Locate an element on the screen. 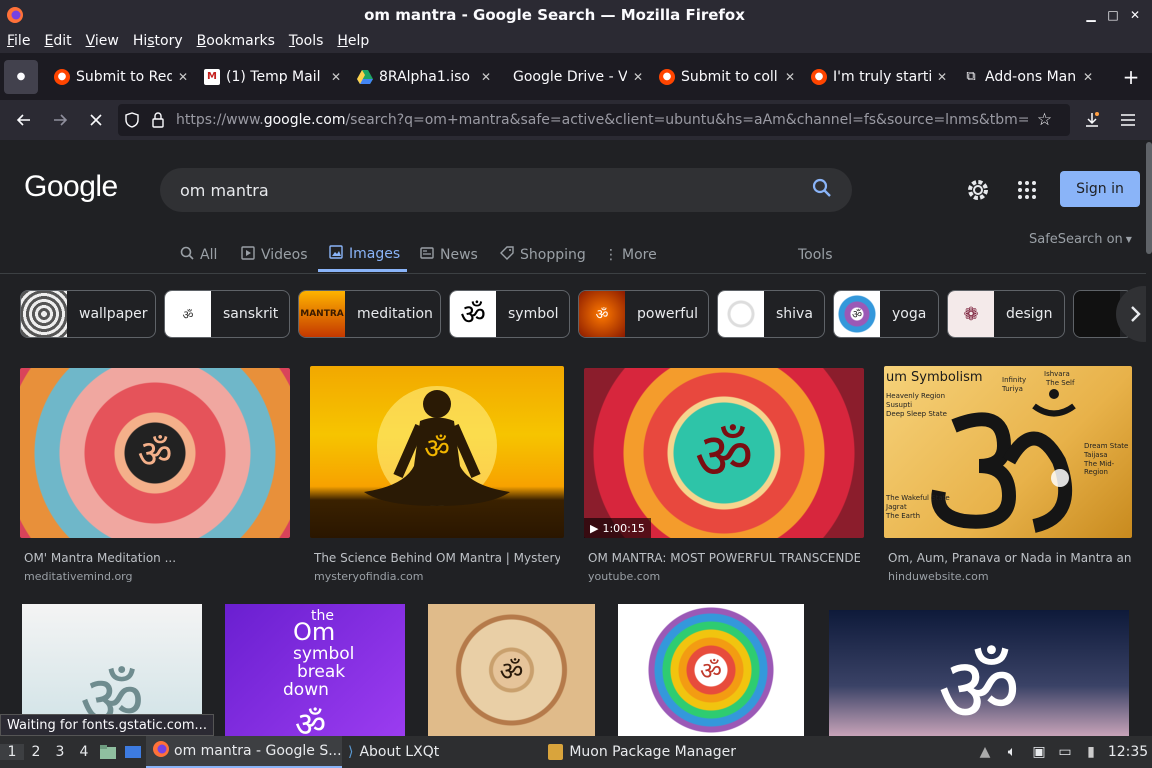 This screenshot has height=768, width=1152. chip-design: ❁ design is located at coordinates (1006, 314).